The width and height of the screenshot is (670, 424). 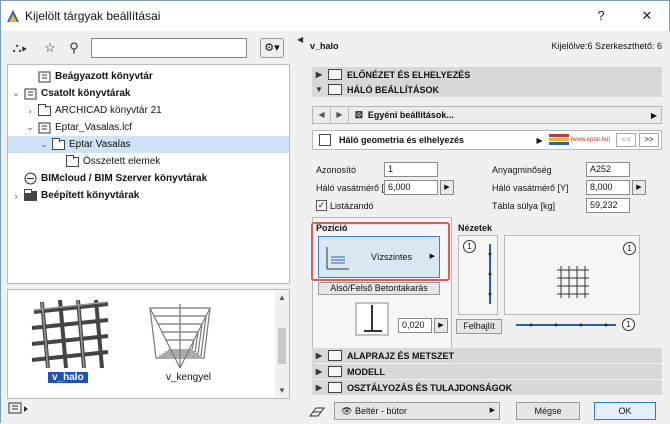 What do you see at coordinates (100, 144) in the screenshot?
I see `tree-item-label: Eptar Vasalas` at bounding box center [100, 144].